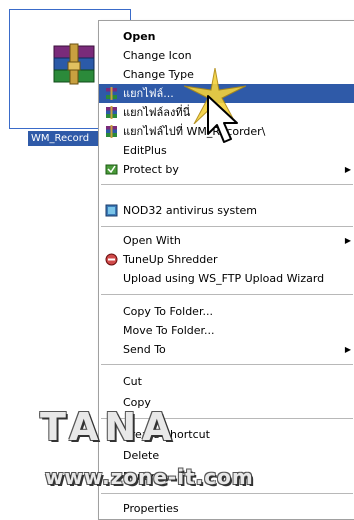 This screenshot has height=520, width=354. What do you see at coordinates (109, 427) in the screenshot?
I see `watermark-brand: TANA` at bounding box center [109, 427].